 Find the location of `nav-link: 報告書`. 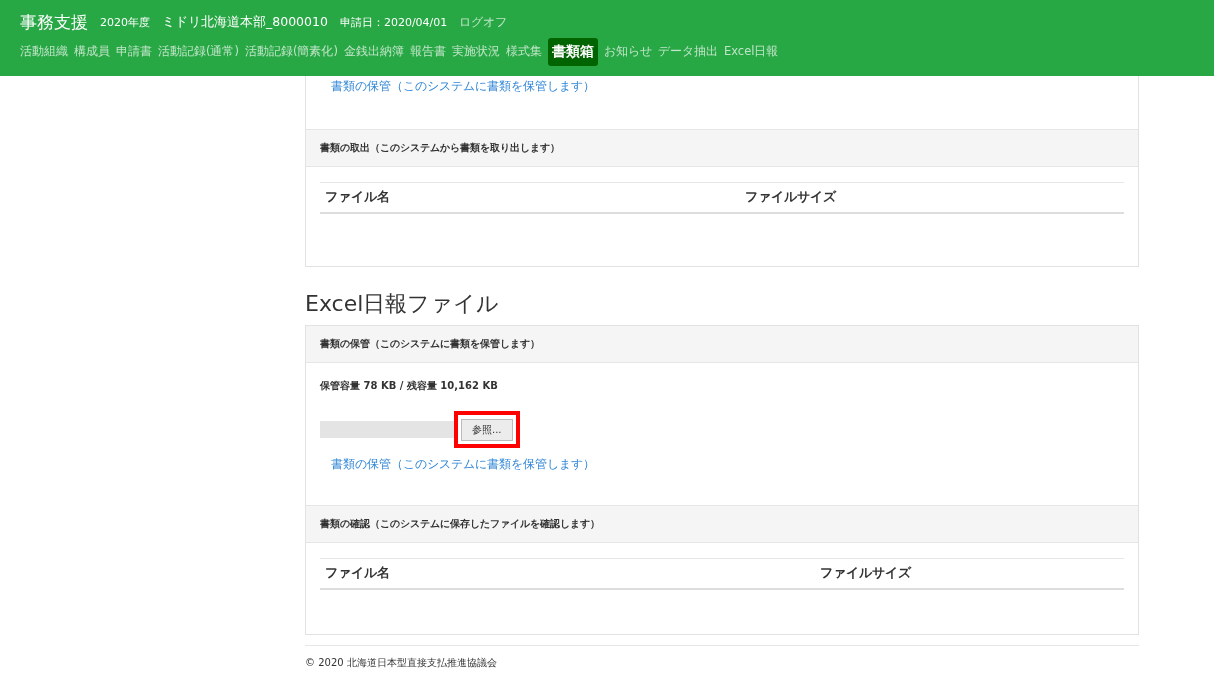

nav-link: 報告書 is located at coordinates (427, 51).